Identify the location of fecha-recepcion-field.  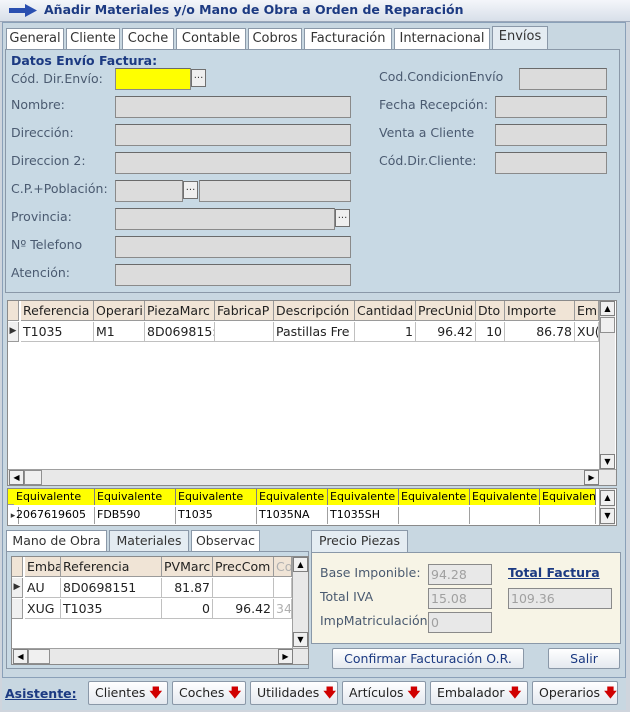
(551, 107).